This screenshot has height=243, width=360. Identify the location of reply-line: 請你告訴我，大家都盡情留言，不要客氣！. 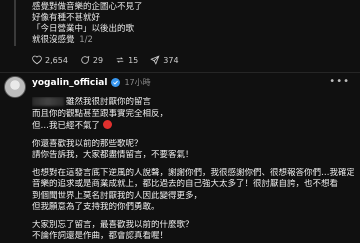
(113, 155).